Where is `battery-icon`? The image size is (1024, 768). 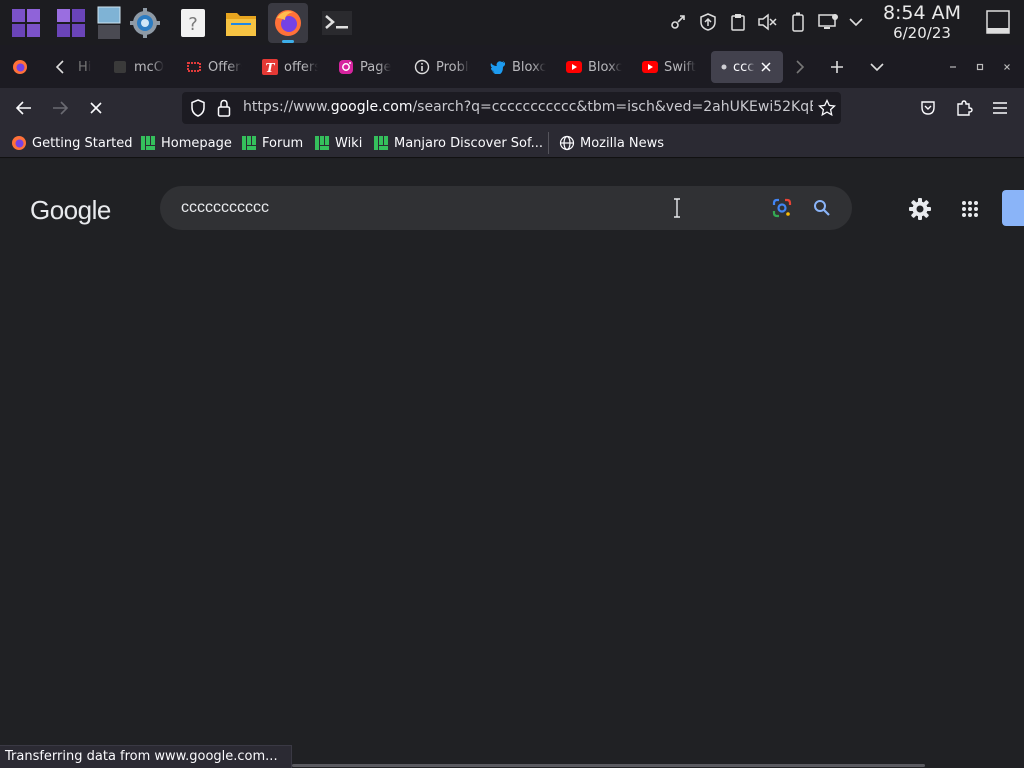 battery-icon is located at coordinates (798, 22).